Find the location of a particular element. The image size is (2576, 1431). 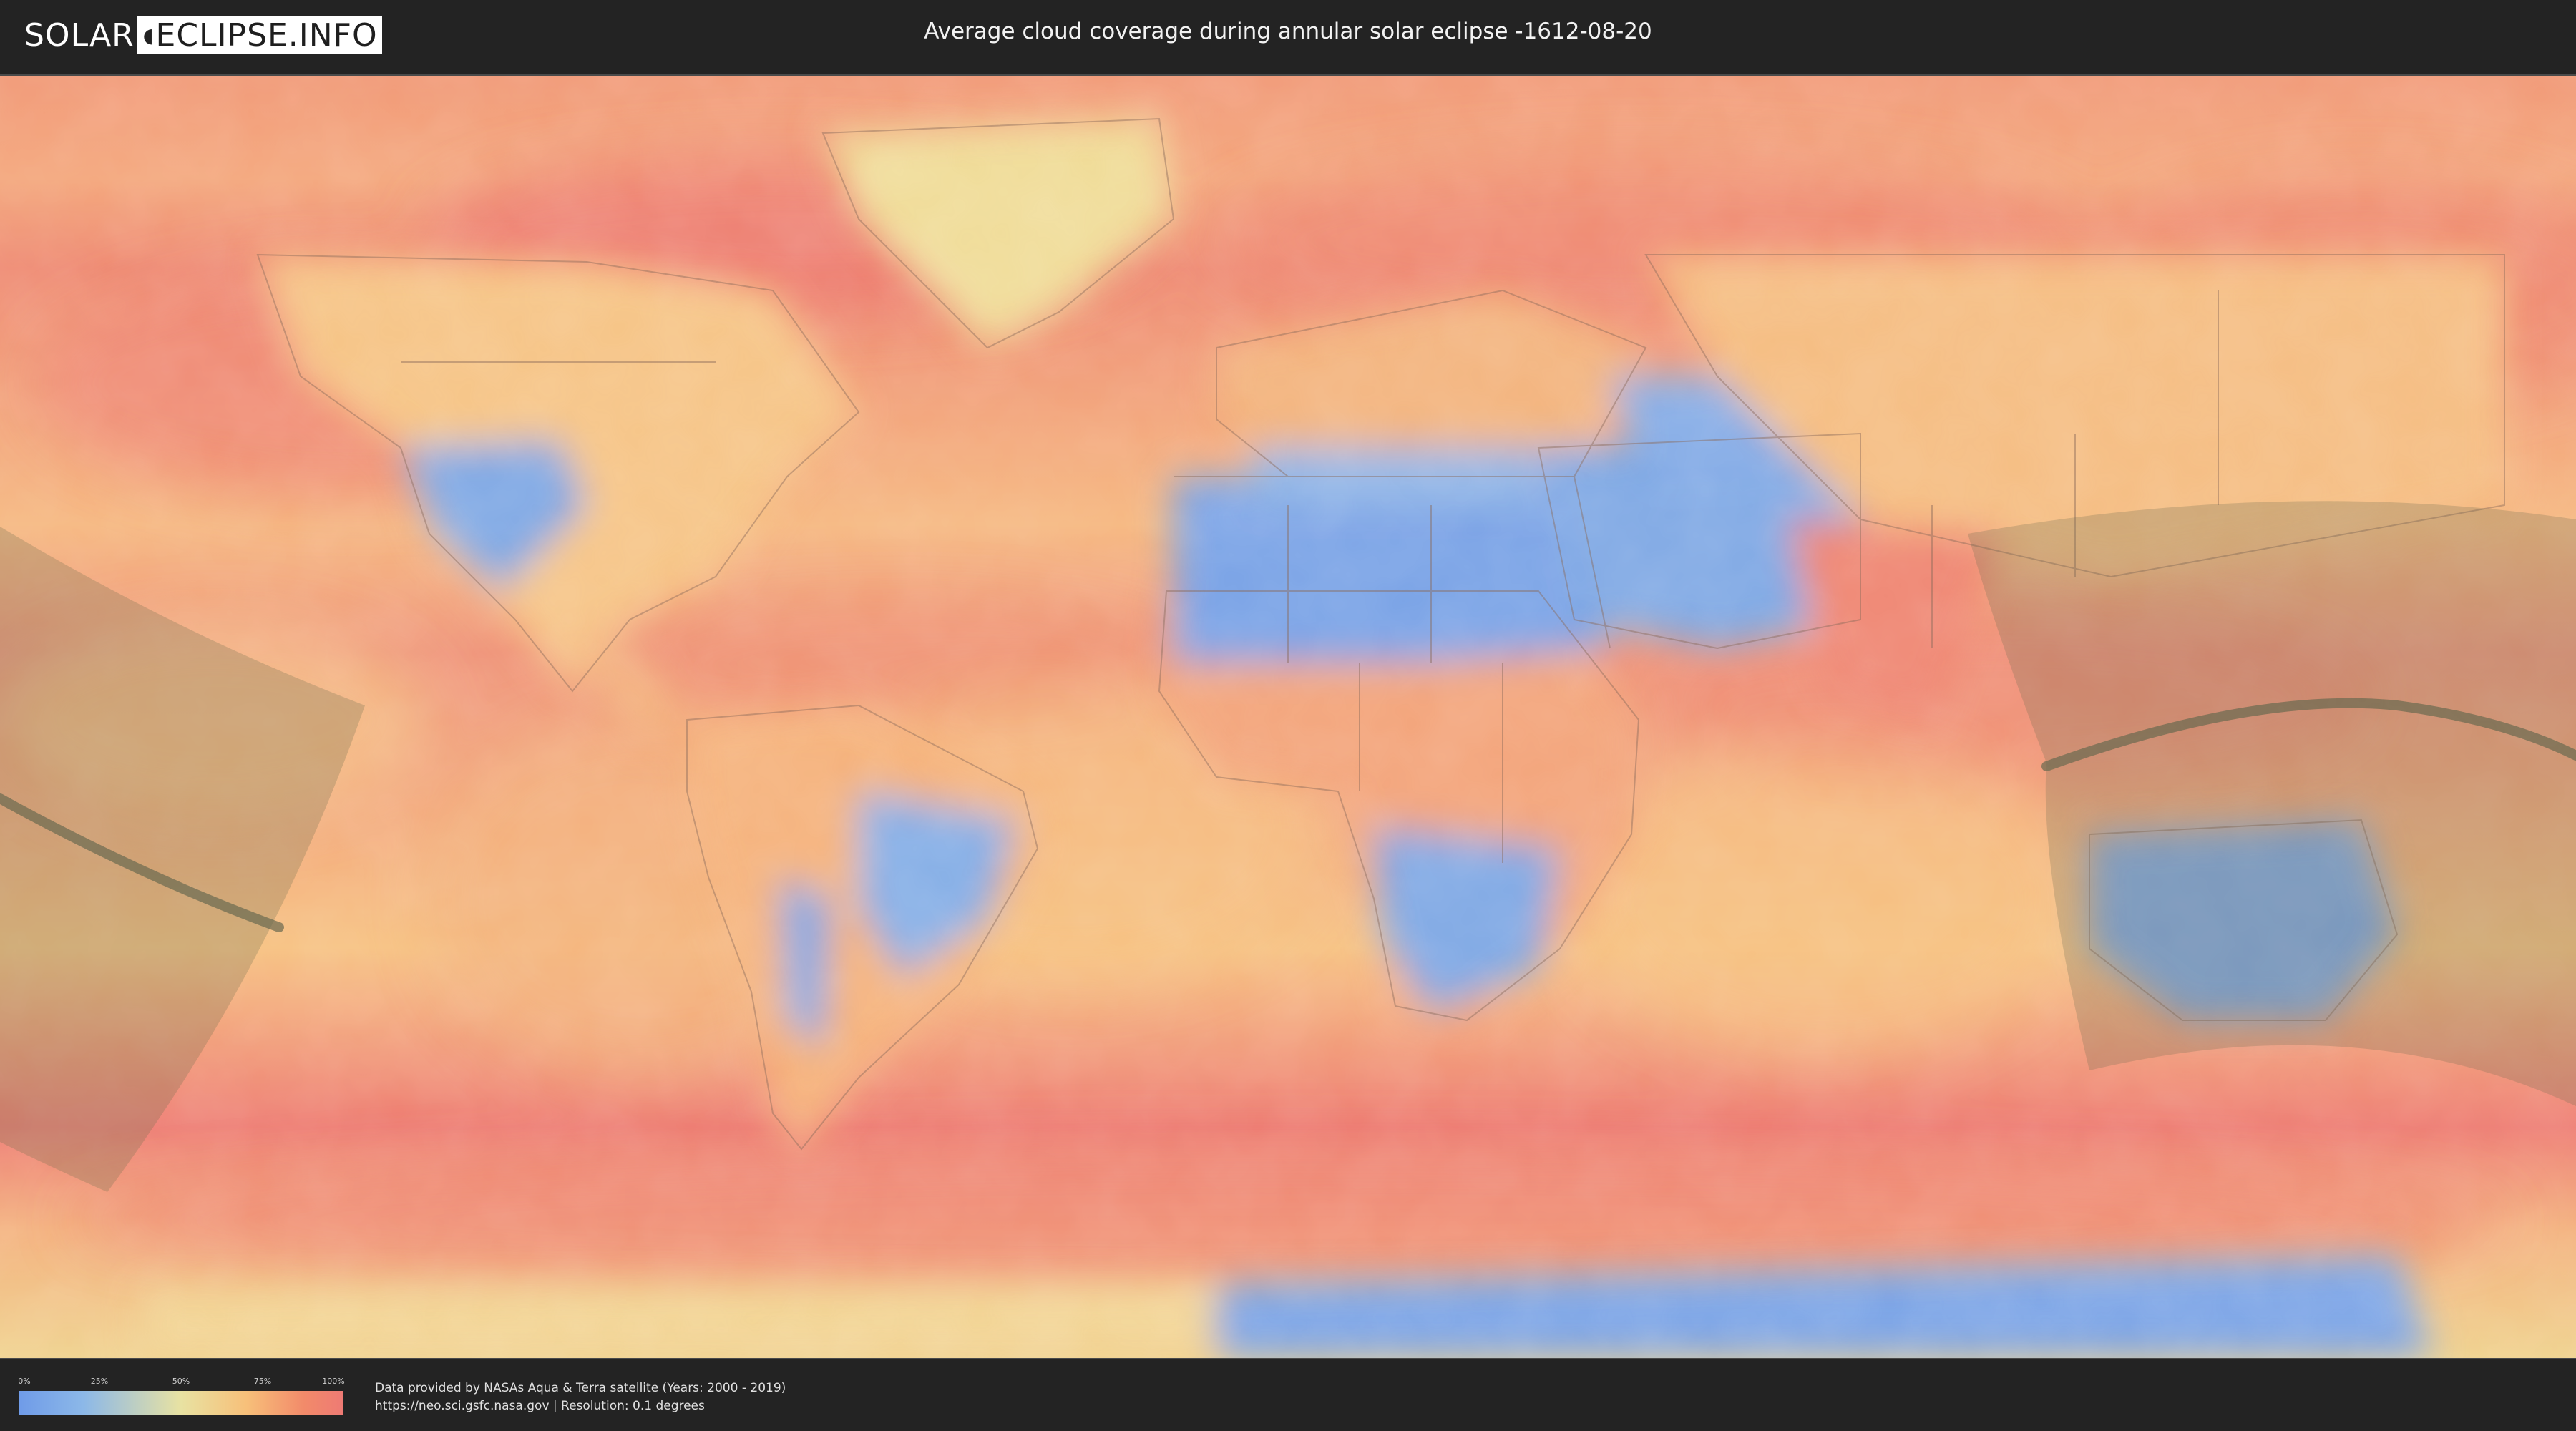

legend-tick-100: 100% is located at coordinates (333, 1382).